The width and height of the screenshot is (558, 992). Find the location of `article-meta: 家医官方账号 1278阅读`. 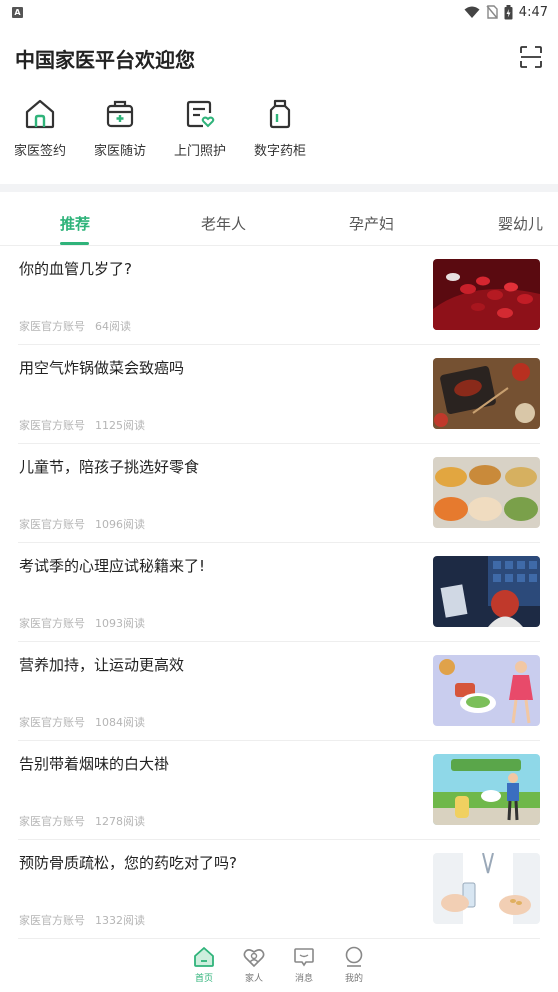

article-meta: 家医官方账号 1278阅读 is located at coordinates (82, 821).